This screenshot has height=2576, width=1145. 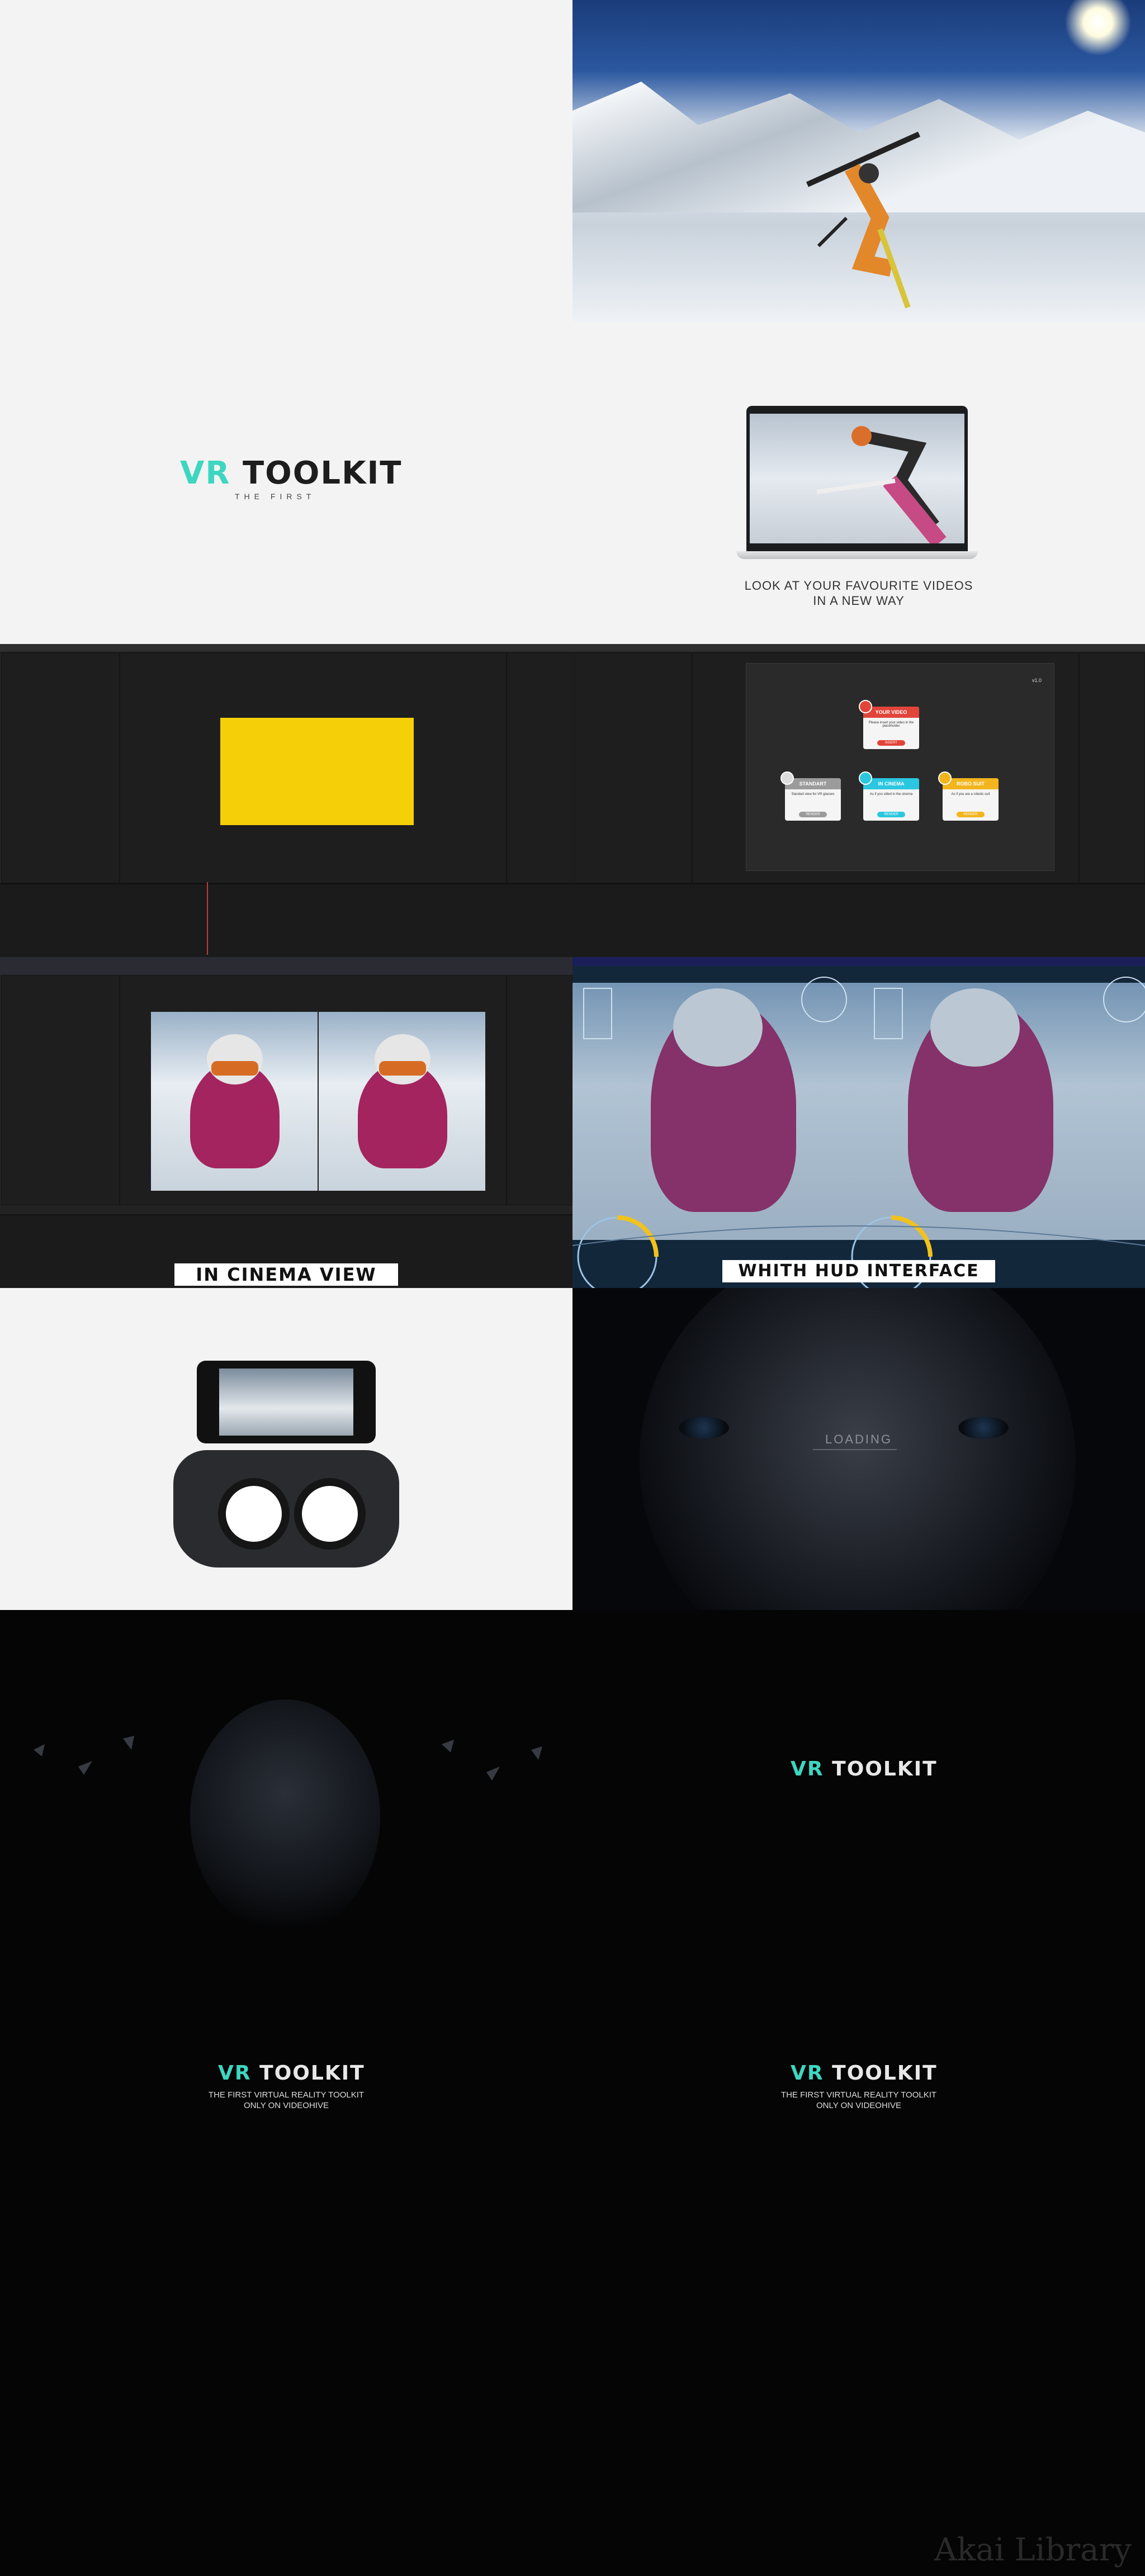 I want to click on stereo-left-eye, so click(x=234, y=1101).